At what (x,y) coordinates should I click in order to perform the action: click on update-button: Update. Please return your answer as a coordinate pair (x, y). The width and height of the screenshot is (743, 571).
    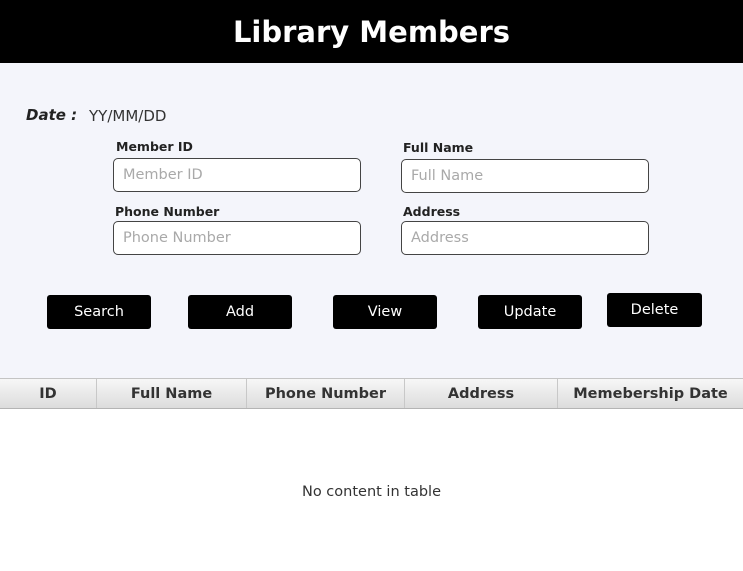
    Looking at the image, I should click on (530, 312).